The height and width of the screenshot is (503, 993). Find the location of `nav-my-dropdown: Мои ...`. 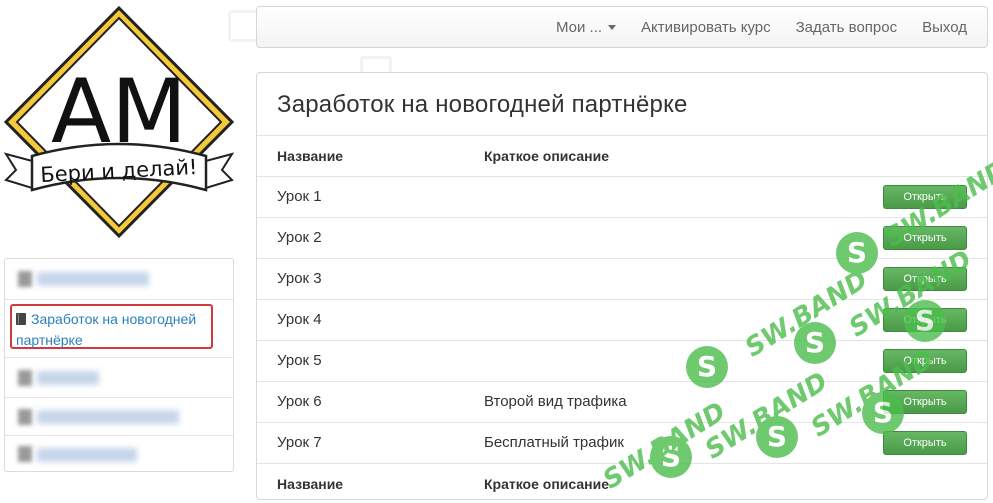

nav-my-dropdown: Мои ... is located at coordinates (586, 27).